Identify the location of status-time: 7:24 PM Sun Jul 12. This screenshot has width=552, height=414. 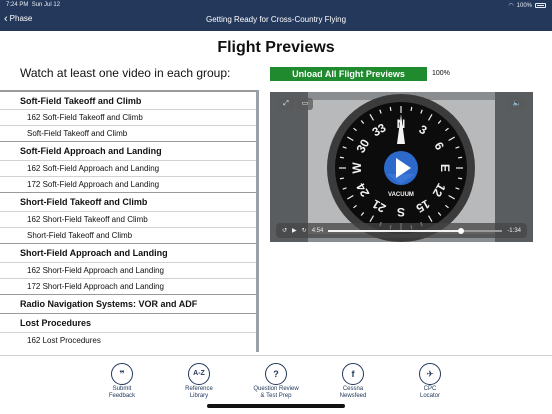
(33, 5).